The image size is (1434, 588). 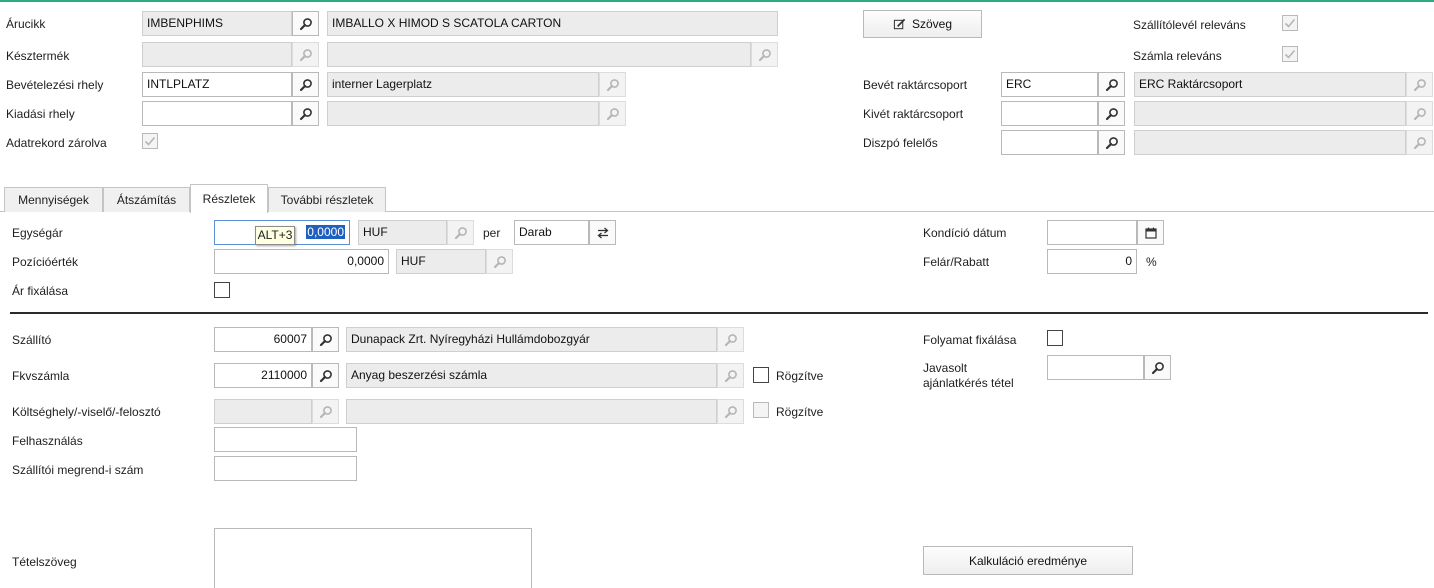 I want to click on arucikk-code-field: IMBENPHIMS, so click(x=217, y=23).